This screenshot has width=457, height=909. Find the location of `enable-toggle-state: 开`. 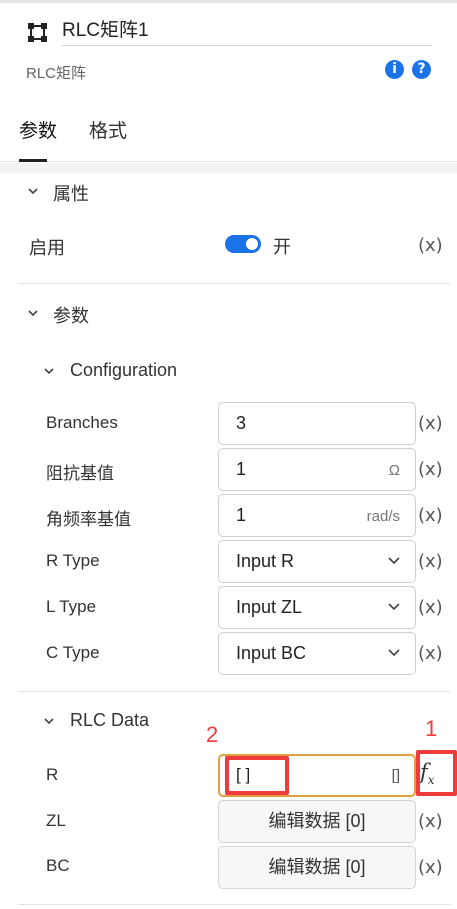

enable-toggle-state: 开 is located at coordinates (282, 247).